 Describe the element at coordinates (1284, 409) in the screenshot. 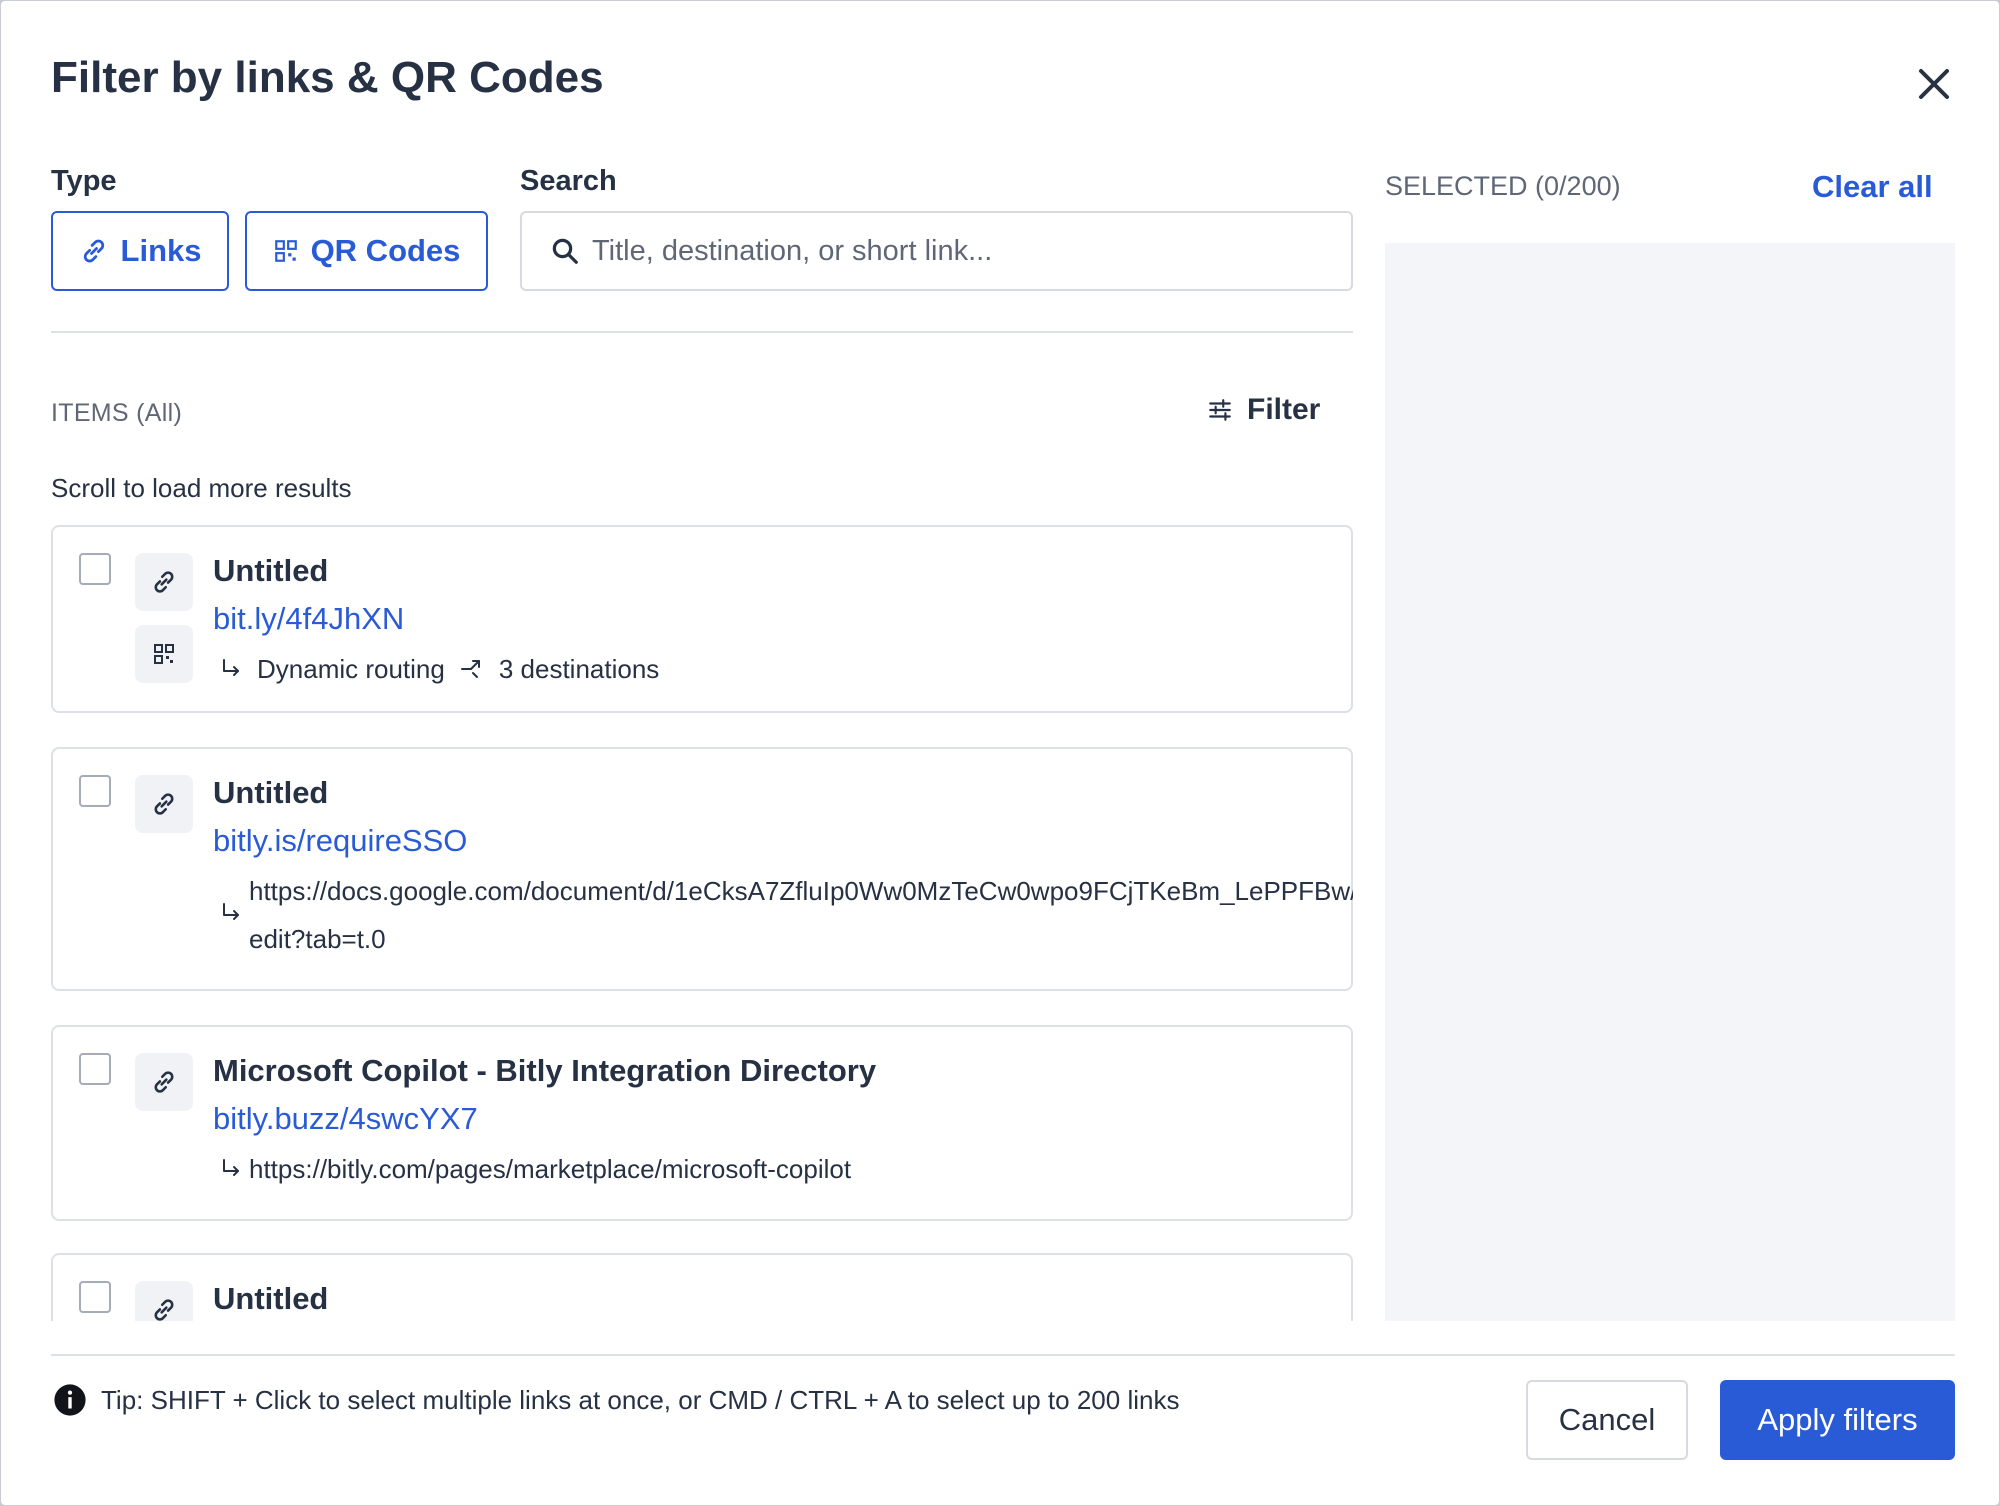

I see `filter-label: Filter` at that location.